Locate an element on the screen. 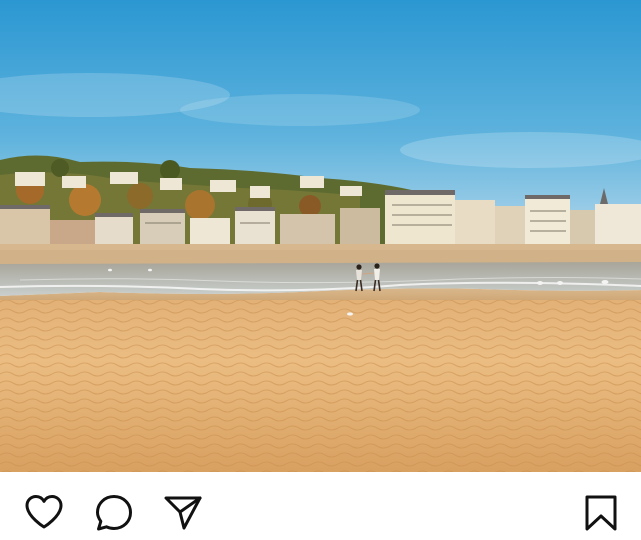 The width and height of the screenshot is (641, 540). comment-bubble-icon is located at coordinates (114, 513).